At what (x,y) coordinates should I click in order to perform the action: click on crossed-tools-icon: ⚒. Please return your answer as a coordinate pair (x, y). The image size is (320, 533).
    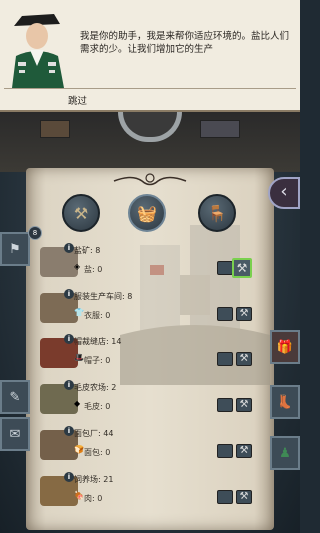
    Looking at the image, I should click on (81, 213).